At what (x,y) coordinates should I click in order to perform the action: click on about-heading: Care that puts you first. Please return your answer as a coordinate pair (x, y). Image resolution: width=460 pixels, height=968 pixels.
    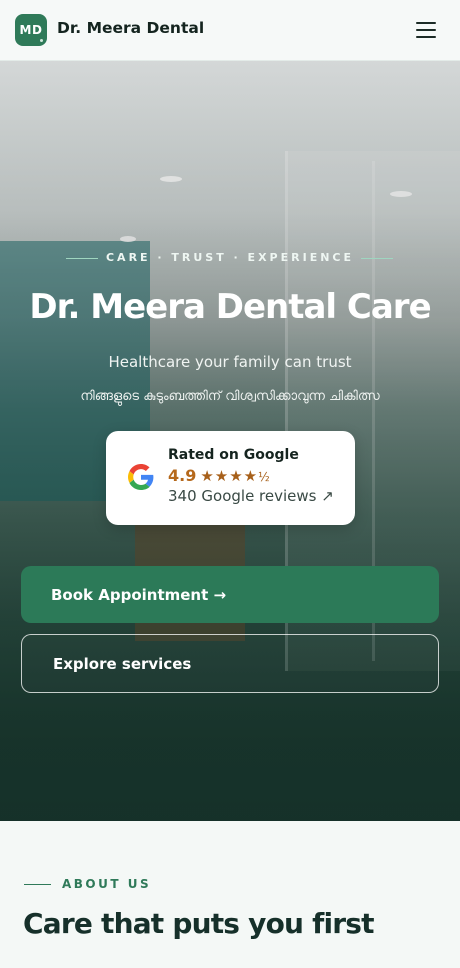
    Looking at the image, I should click on (199, 923).